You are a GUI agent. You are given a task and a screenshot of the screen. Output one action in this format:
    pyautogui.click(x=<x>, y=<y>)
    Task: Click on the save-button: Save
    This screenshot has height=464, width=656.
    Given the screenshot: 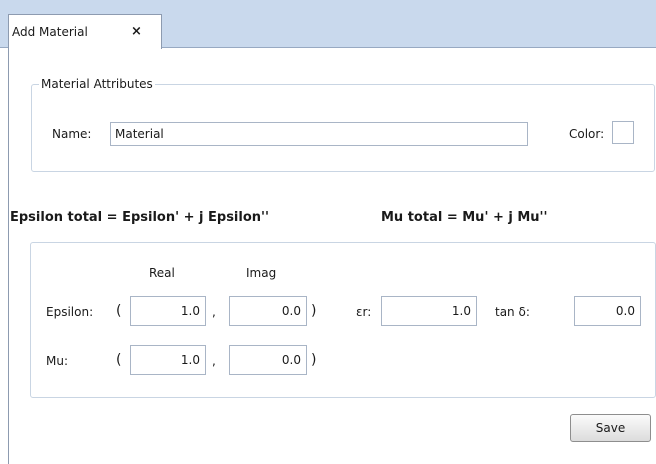 What is the action you would take?
    pyautogui.click(x=610, y=428)
    